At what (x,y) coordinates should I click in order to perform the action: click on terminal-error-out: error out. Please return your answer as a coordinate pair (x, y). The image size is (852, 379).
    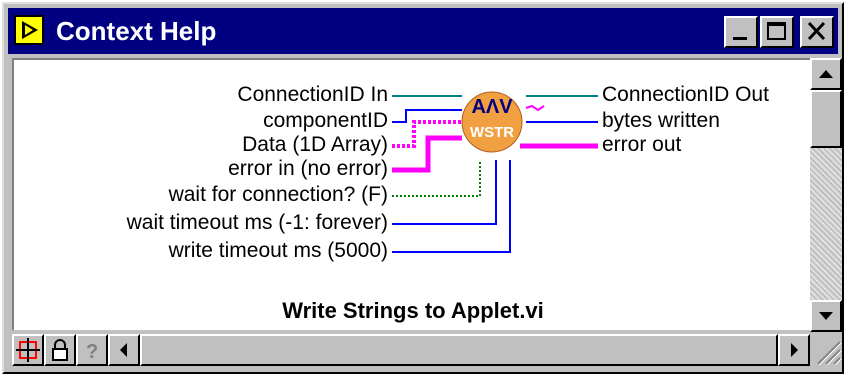
    Looking at the image, I should click on (642, 144).